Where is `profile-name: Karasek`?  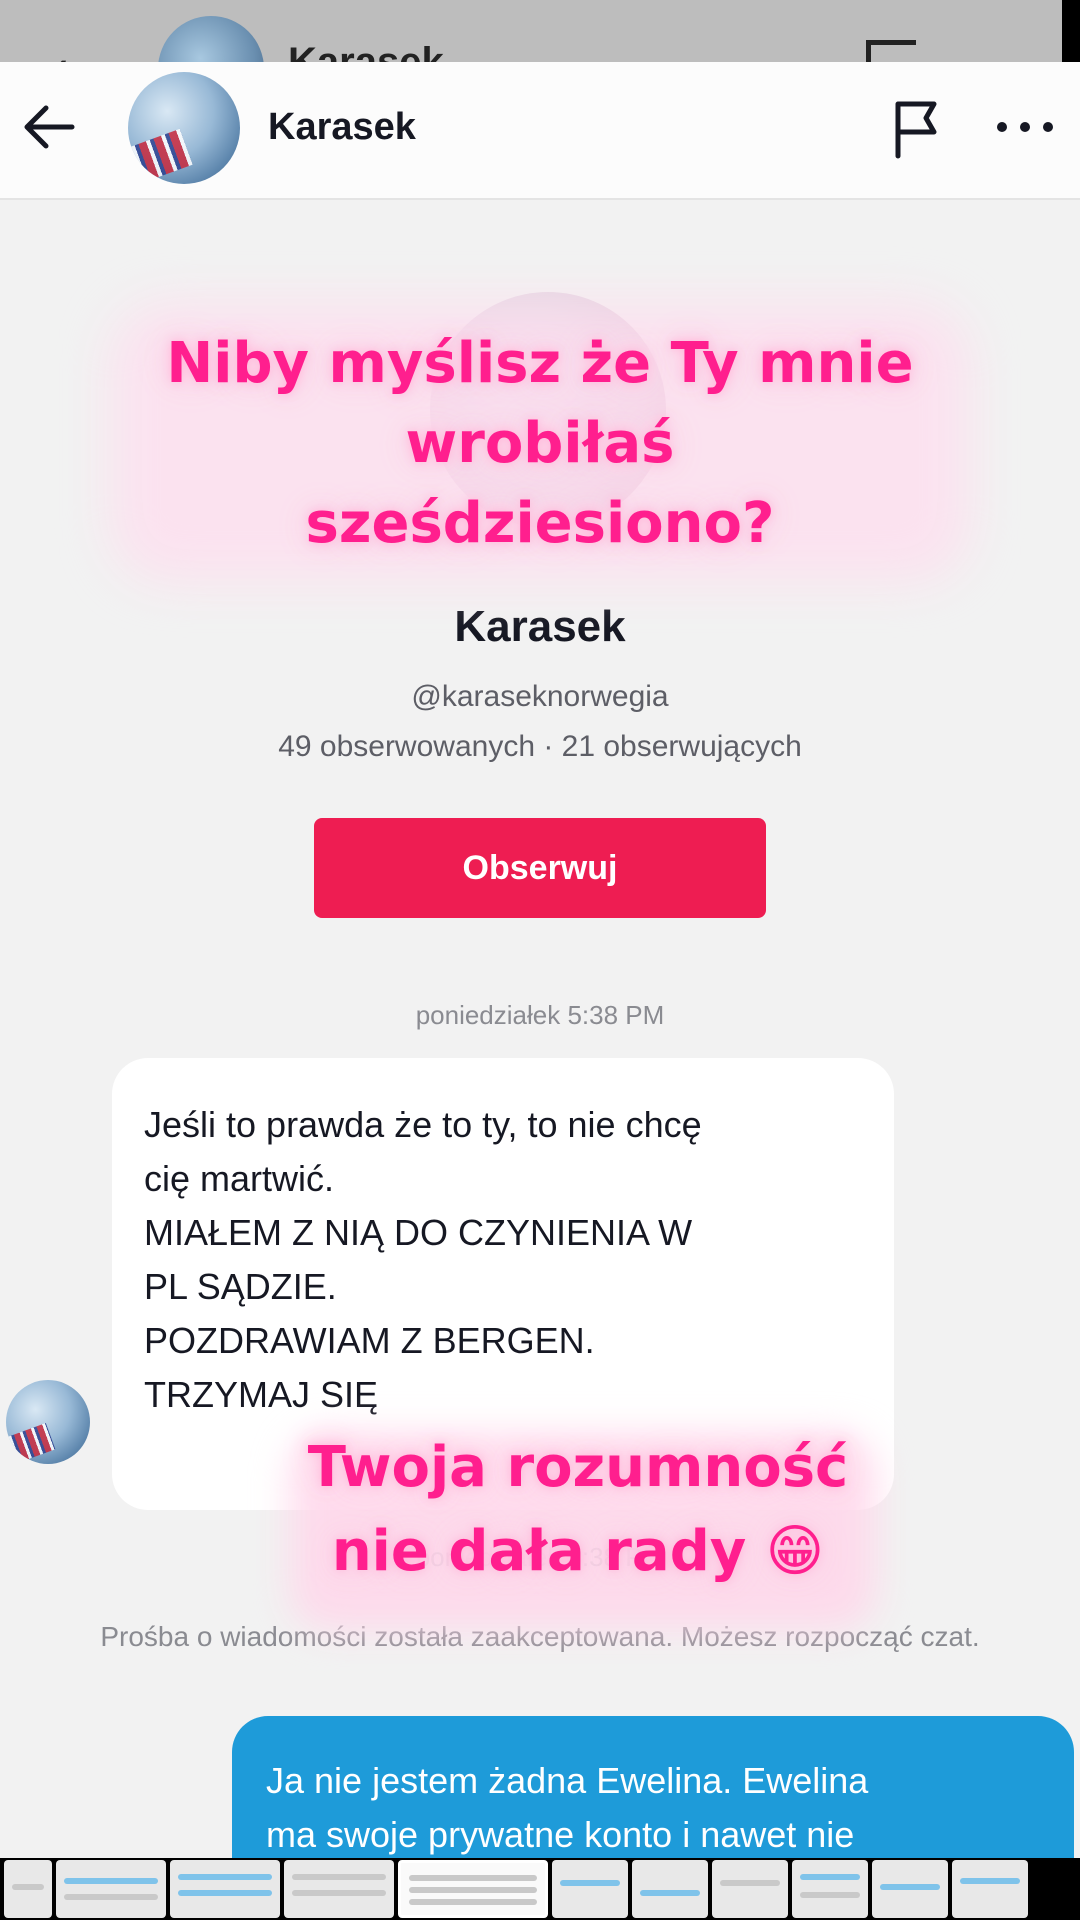
profile-name: Karasek is located at coordinates (540, 626).